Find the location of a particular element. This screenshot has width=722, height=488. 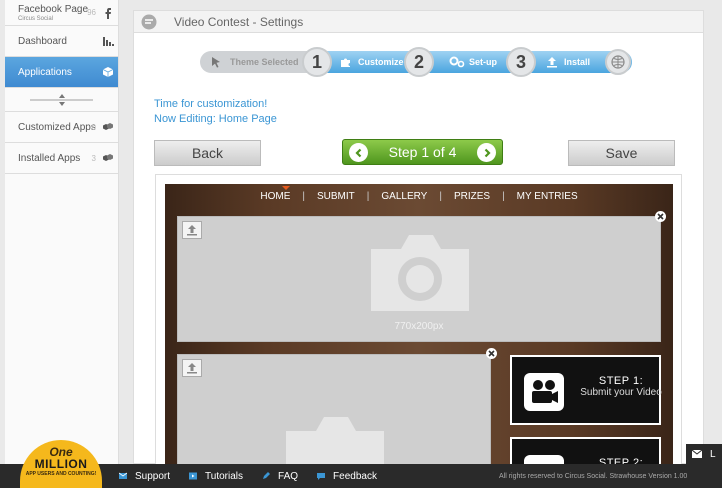

nav-prizes: PRIZES is located at coordinates (472, 196).